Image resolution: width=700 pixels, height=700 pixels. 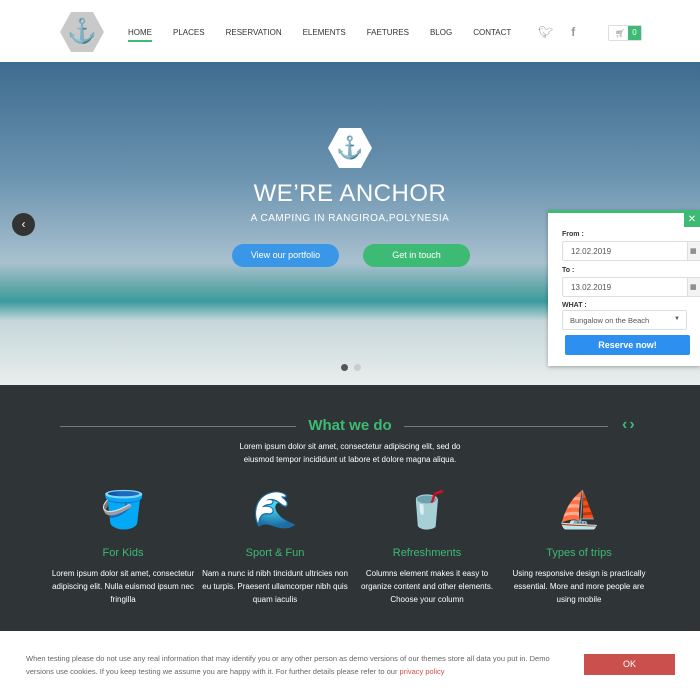 I want to click on hero-title: WE’RE ANCHOR, so click(x=350, y=193).